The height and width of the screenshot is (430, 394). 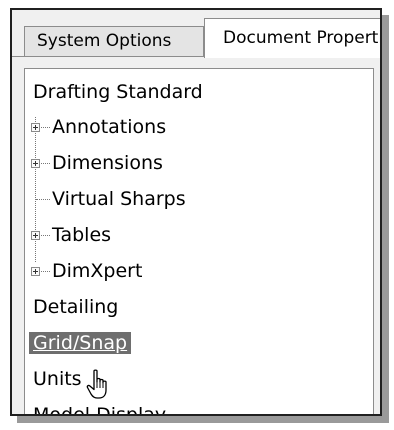 I want to click on tree-item-label: Detailing, so click(x=76, y=307).